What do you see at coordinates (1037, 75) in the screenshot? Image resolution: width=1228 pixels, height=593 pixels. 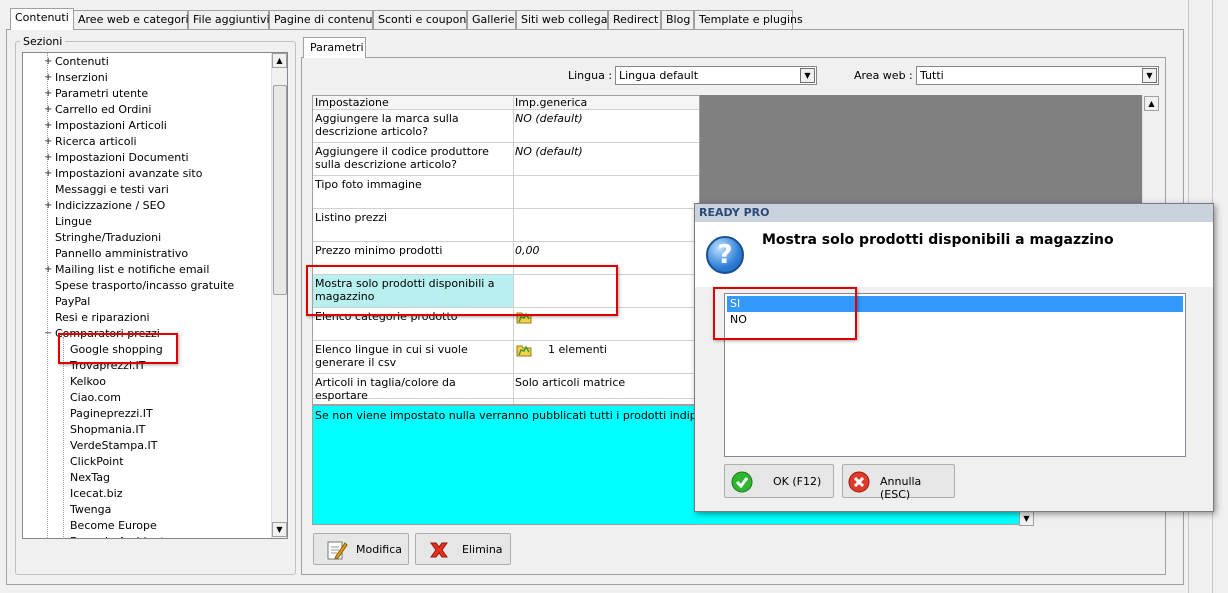 I see `area-web-select: Tutti ▼` at bounding box center [1037, 75].